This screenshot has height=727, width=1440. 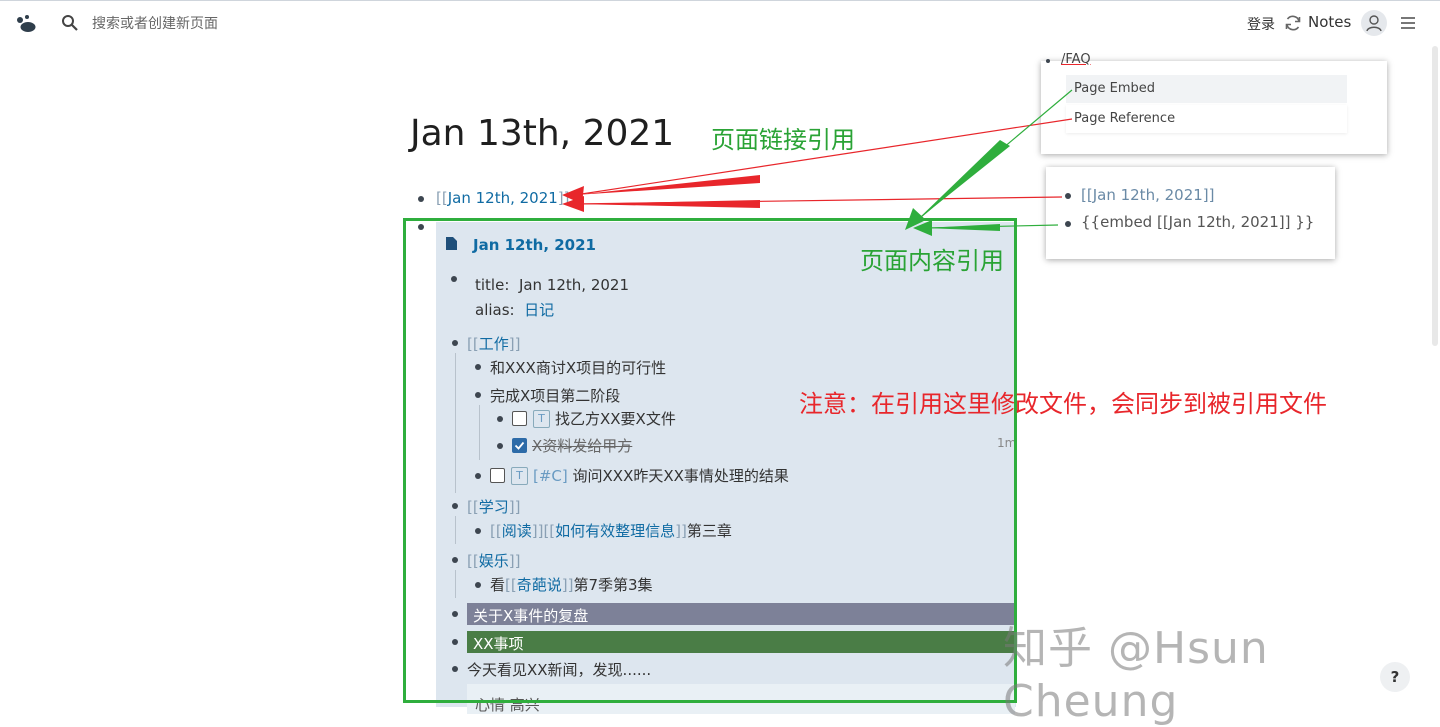 I want to click on logseq-logo-icon, so click(x=26, y=24).